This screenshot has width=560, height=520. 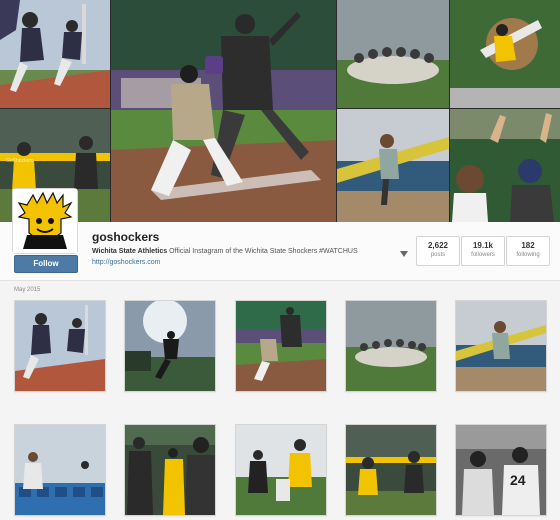 I want to click on stat-following: 182 following, so click(x=528, y=251).